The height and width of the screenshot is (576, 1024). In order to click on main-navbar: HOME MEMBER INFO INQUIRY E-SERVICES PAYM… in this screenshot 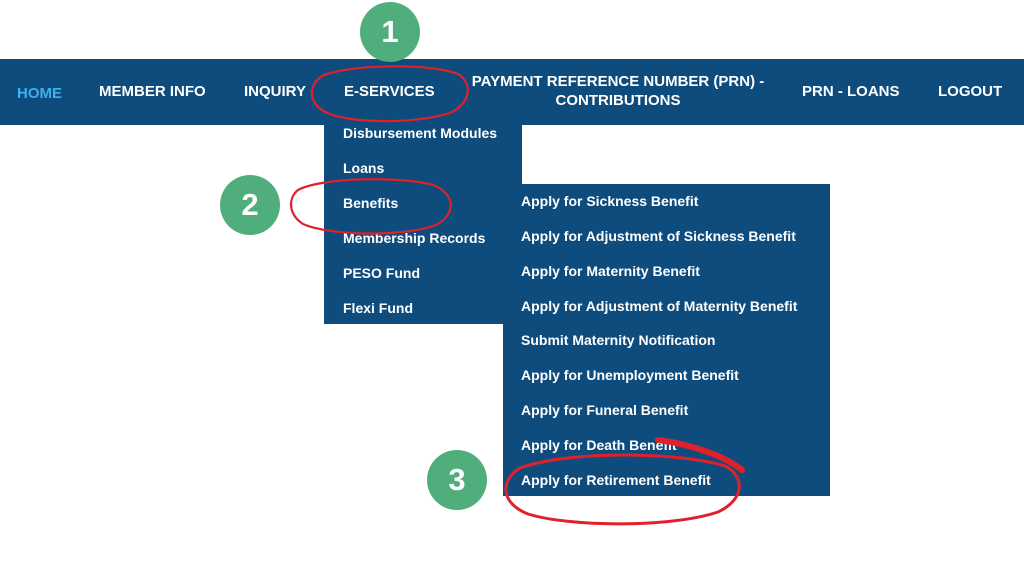, I will do `click(512, 92)`.